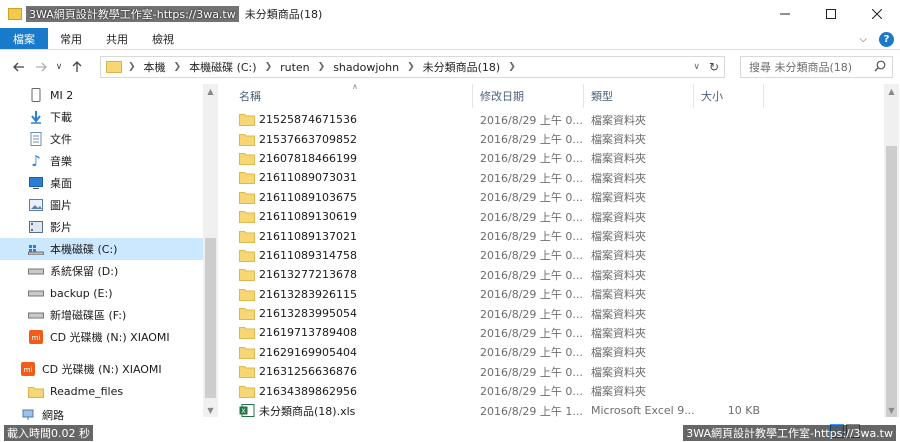 The width and height of the screenshot is (900, 442). What do you see at coordinates (557, 197) in the screenshot?
I see `file-row: 21611089103675 2016/8/29 上午 0... 檔案資料夾` at bounding box center [557, 197].